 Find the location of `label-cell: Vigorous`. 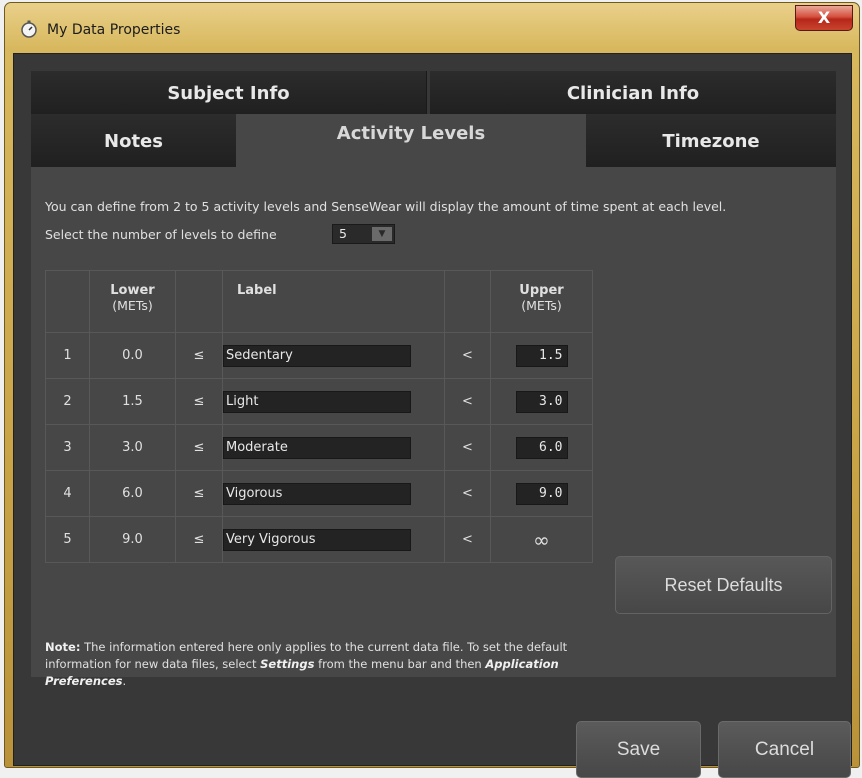

label-cell: Vigorous is located at coordinates (333, 493).